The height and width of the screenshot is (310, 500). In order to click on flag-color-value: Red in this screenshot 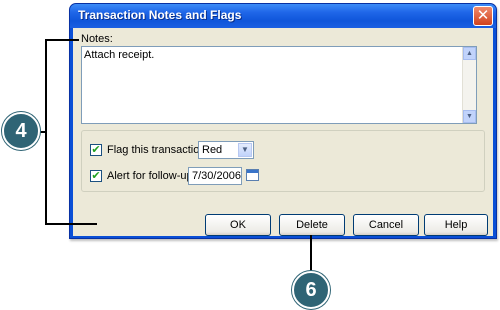, I will do `click(212, 150)`.